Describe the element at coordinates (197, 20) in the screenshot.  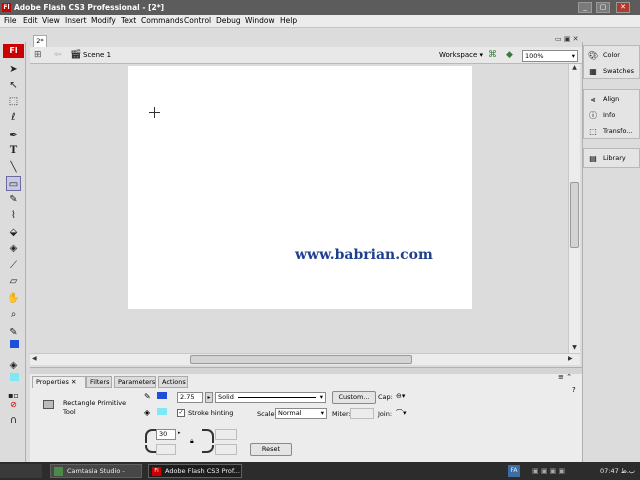
I see `menu-control: Control` at that location.